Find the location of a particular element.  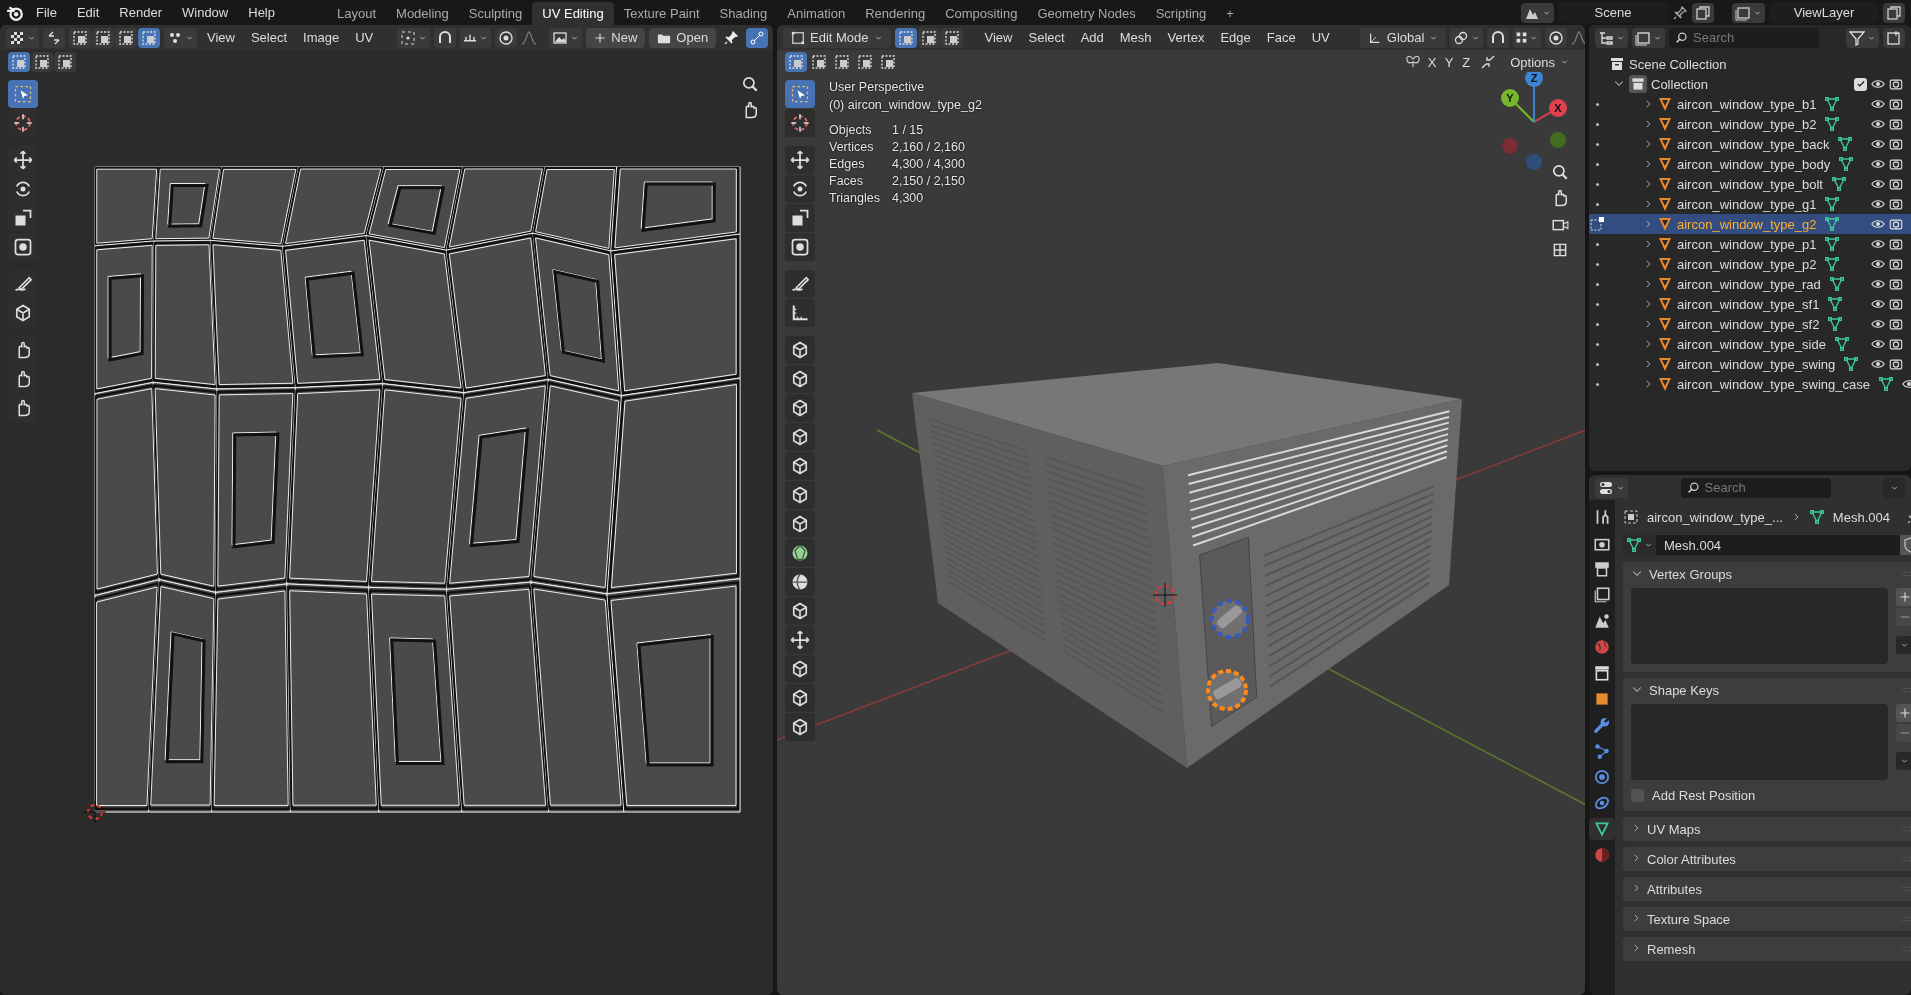

outliner-row: aircon_window_type_swing is located at coordinates (1750, 364).